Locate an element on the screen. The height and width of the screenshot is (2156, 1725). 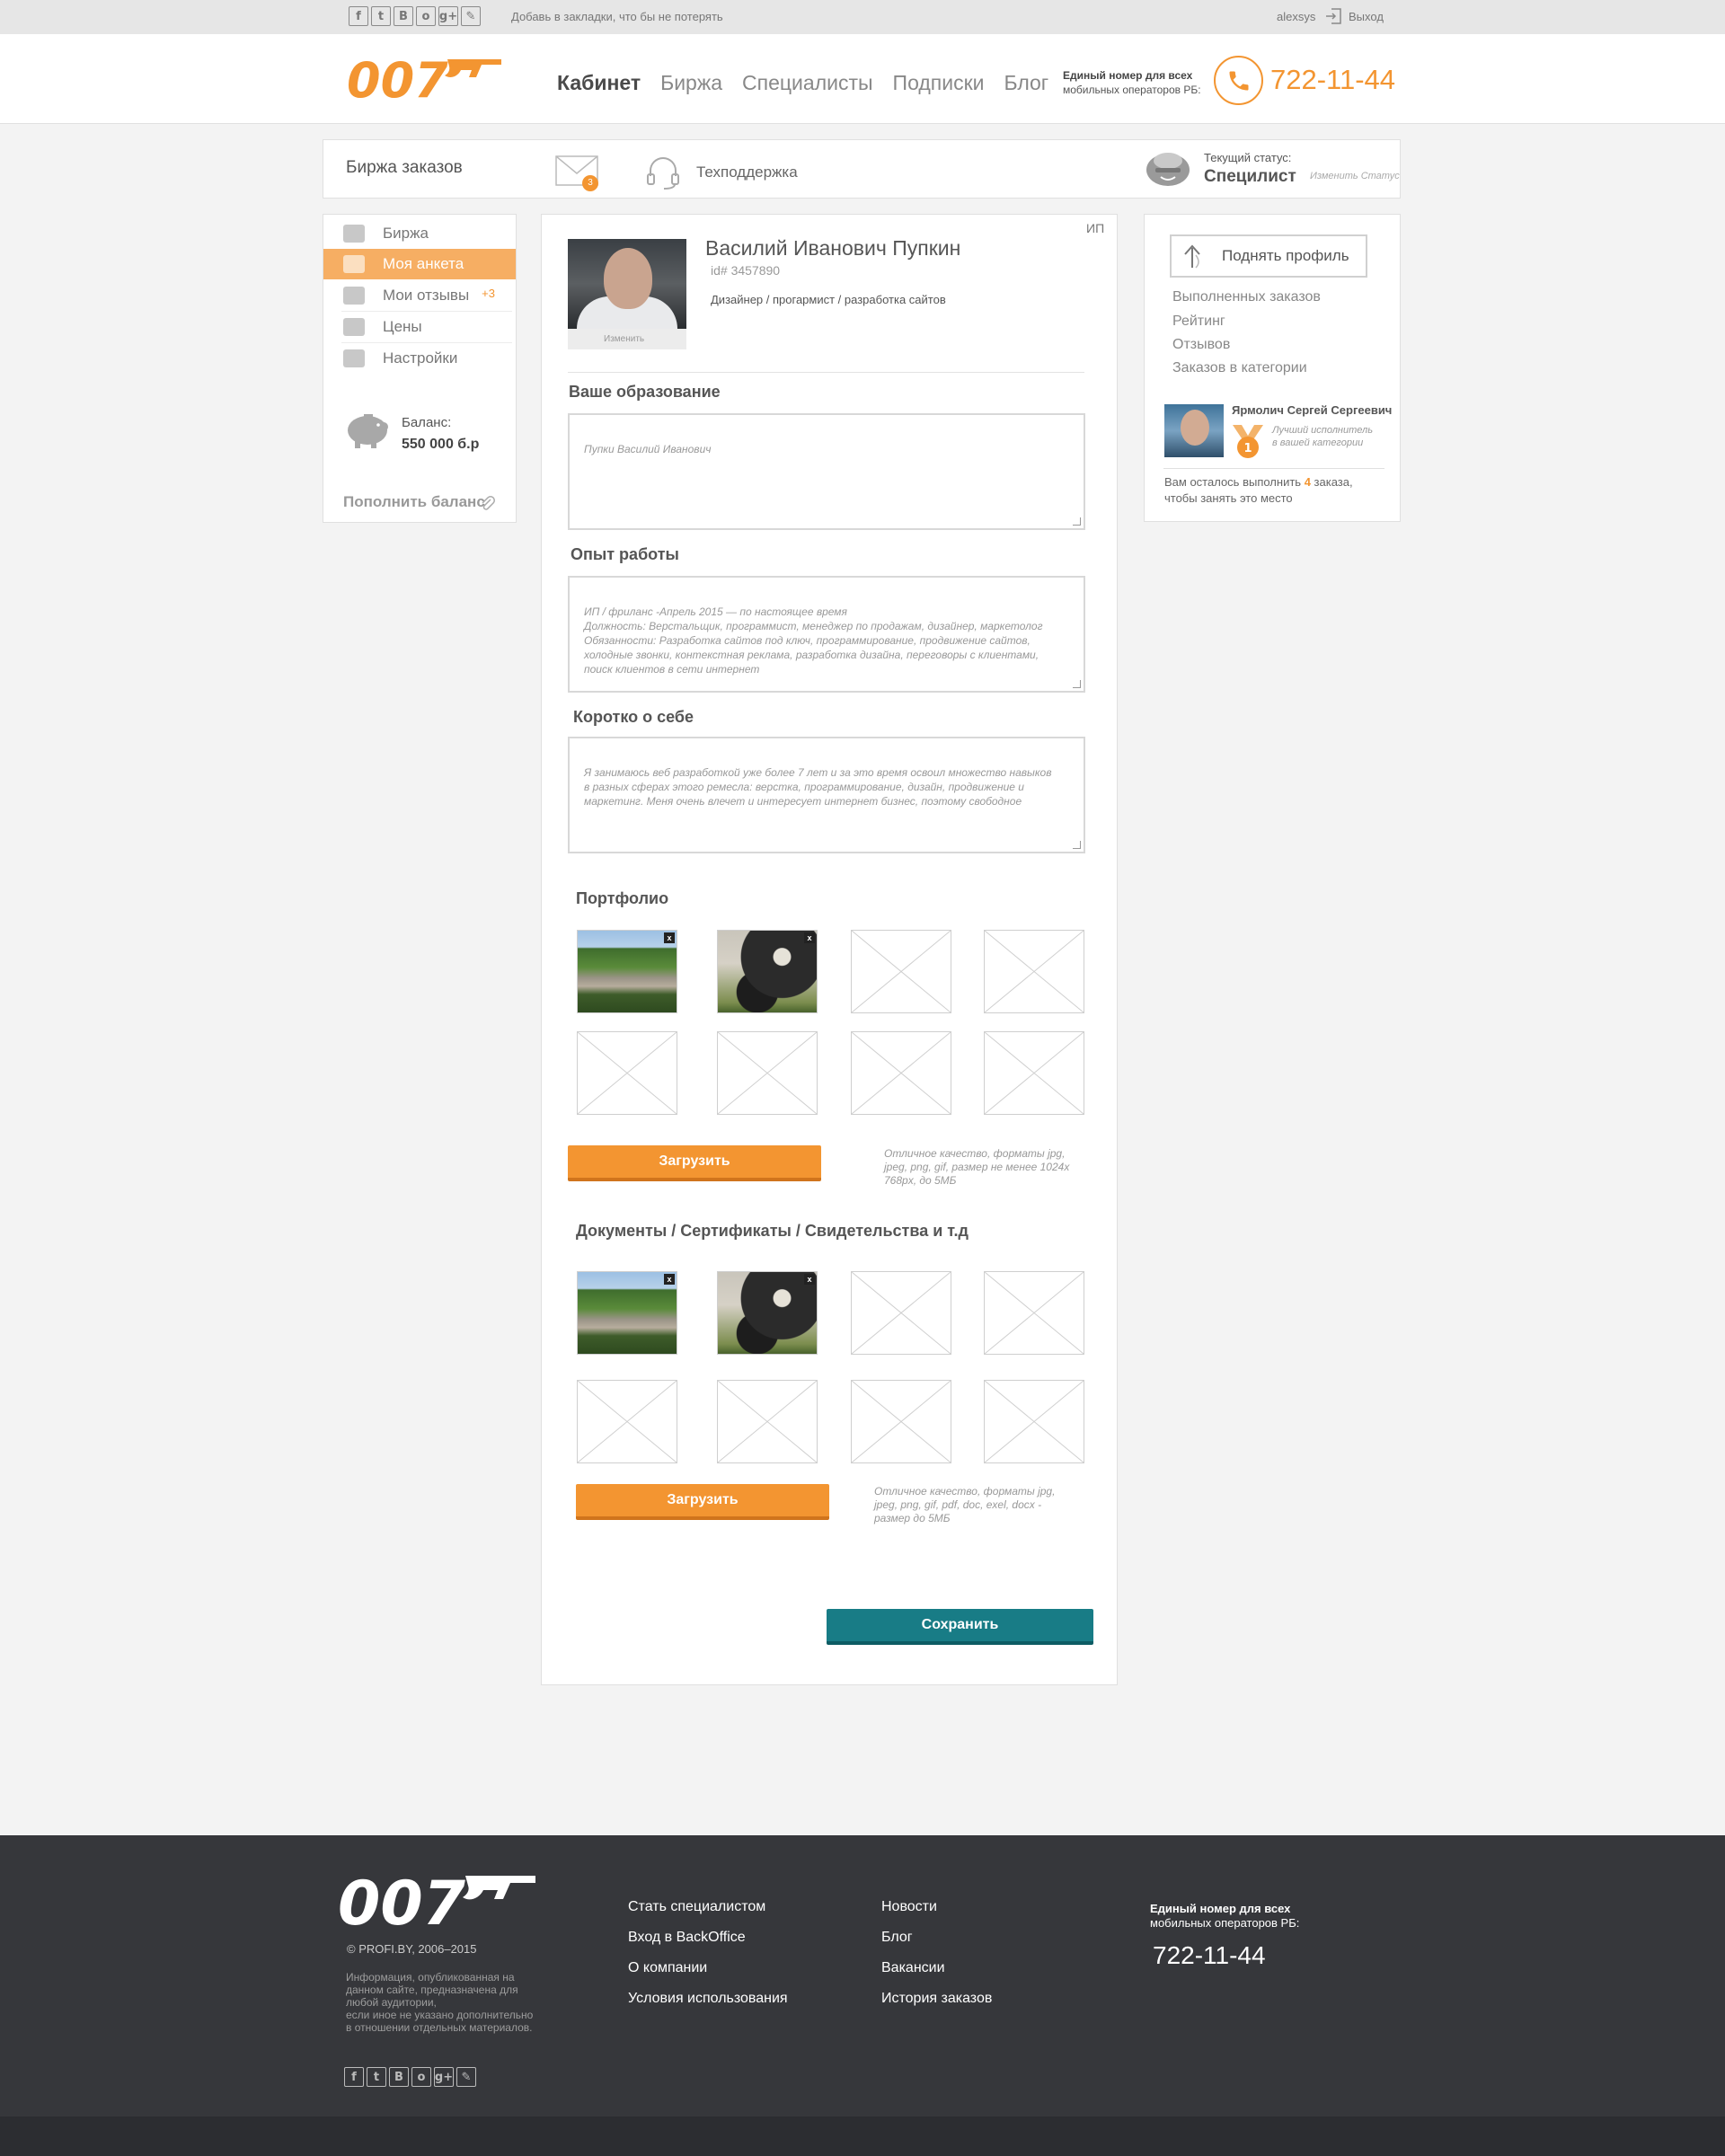
header-phone: 722-11-44 is located at coordinates (1332, 80).